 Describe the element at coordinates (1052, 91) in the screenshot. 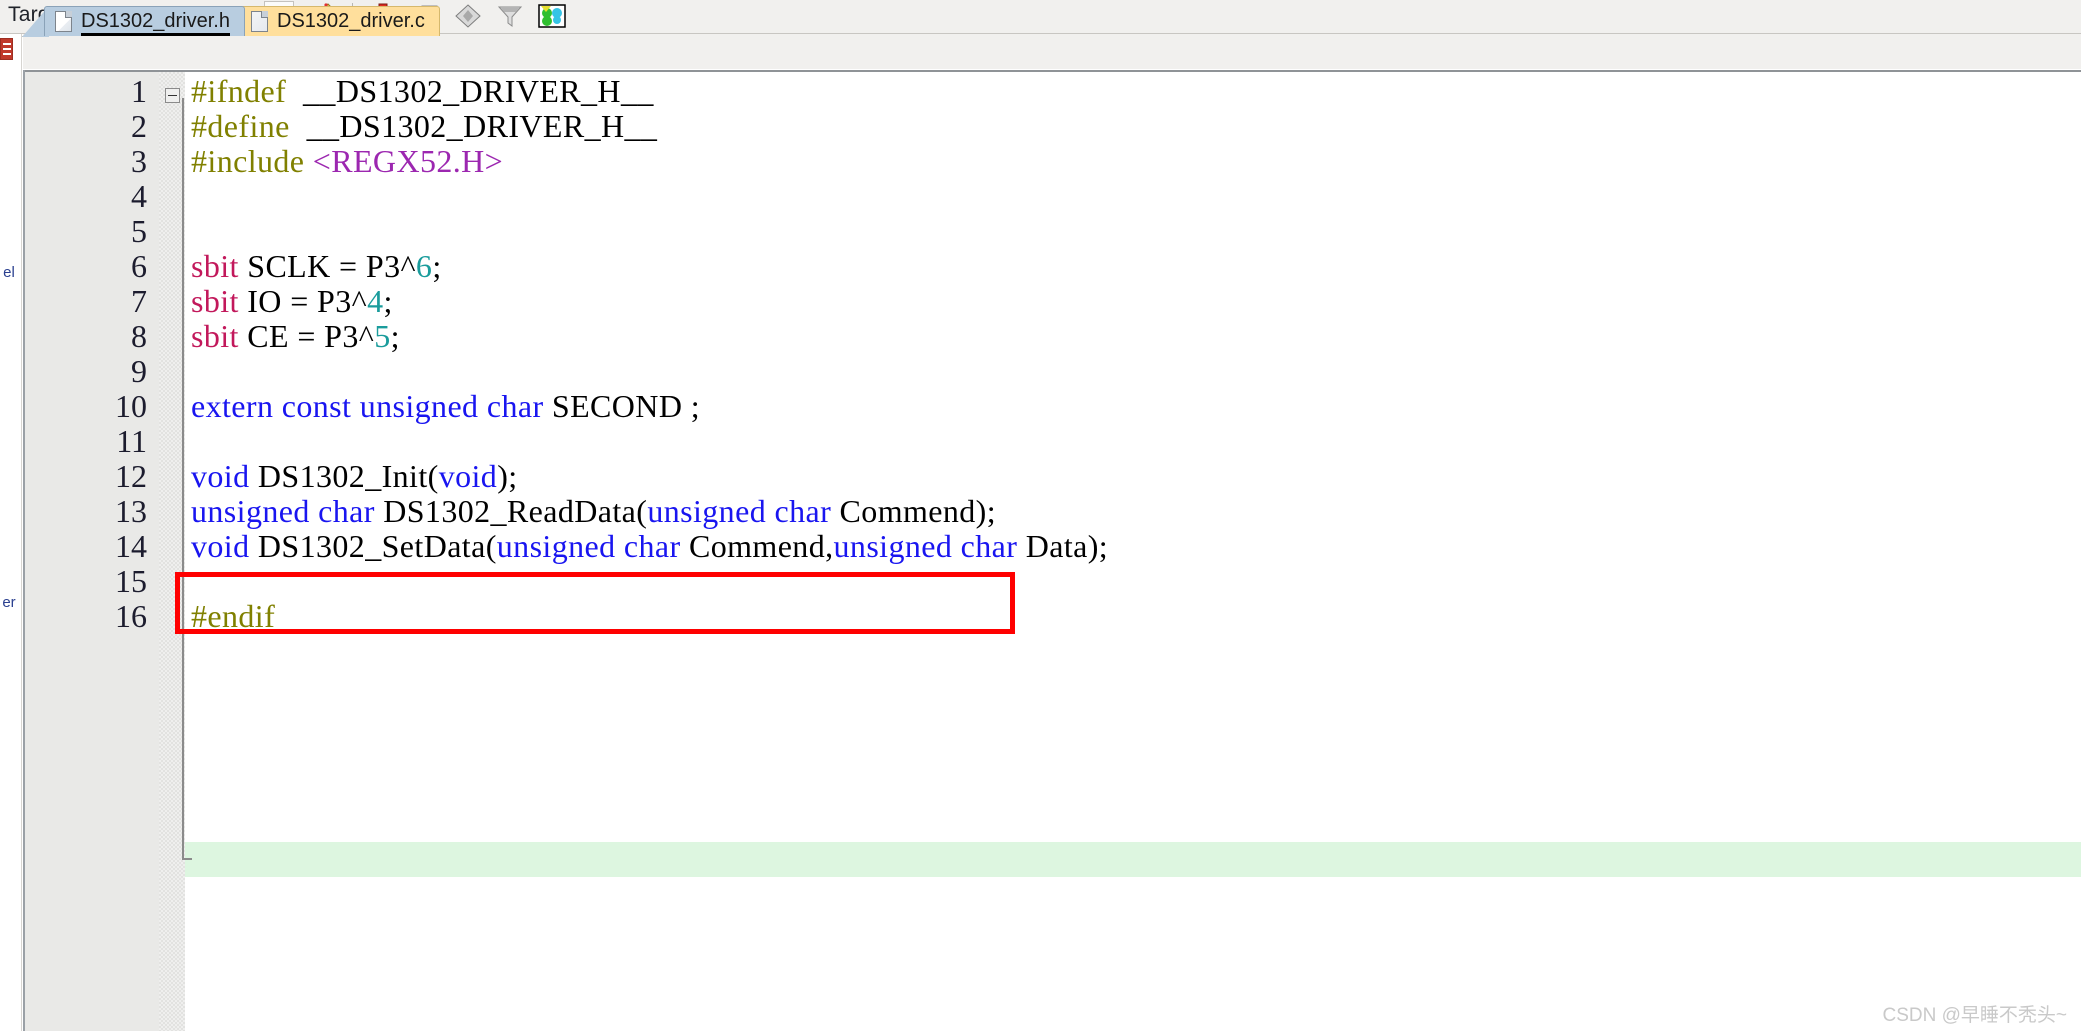

I see `code-line: 1 #ifndef __DS1302_DRIVER_H__` at that location.